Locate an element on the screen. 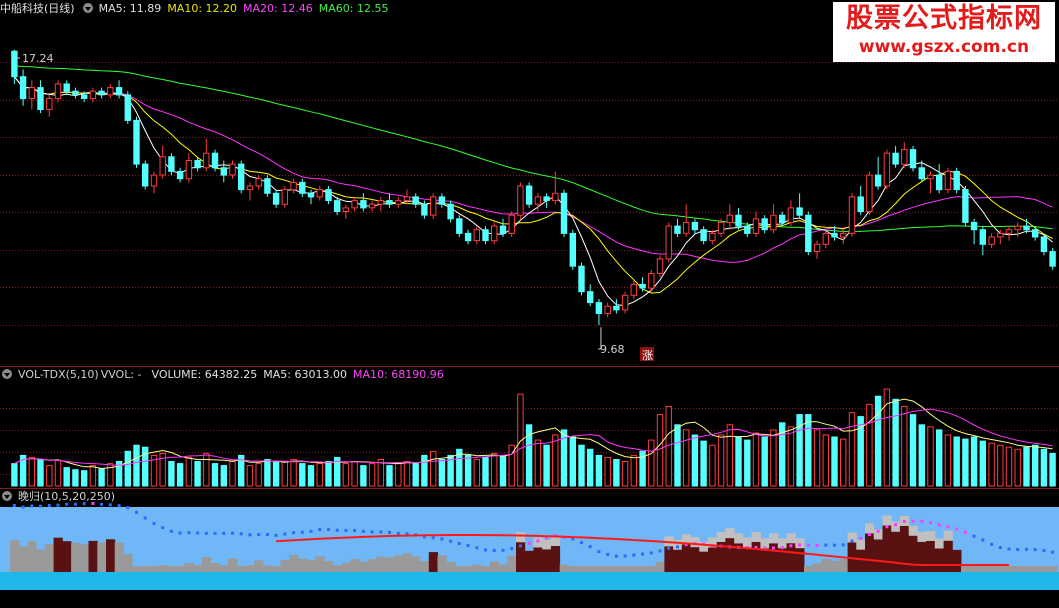  wangui-indicator is located at coordinates (529, 545).